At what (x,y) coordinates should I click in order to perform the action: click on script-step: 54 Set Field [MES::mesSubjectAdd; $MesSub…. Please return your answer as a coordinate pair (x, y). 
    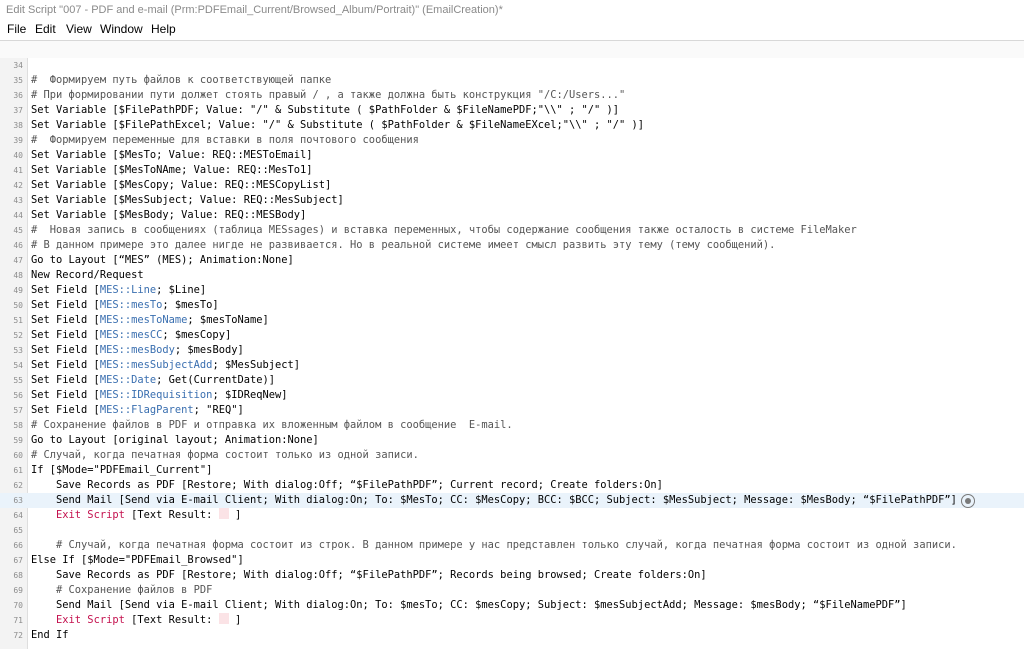
    Looking at the image, I should click on (512, 365).